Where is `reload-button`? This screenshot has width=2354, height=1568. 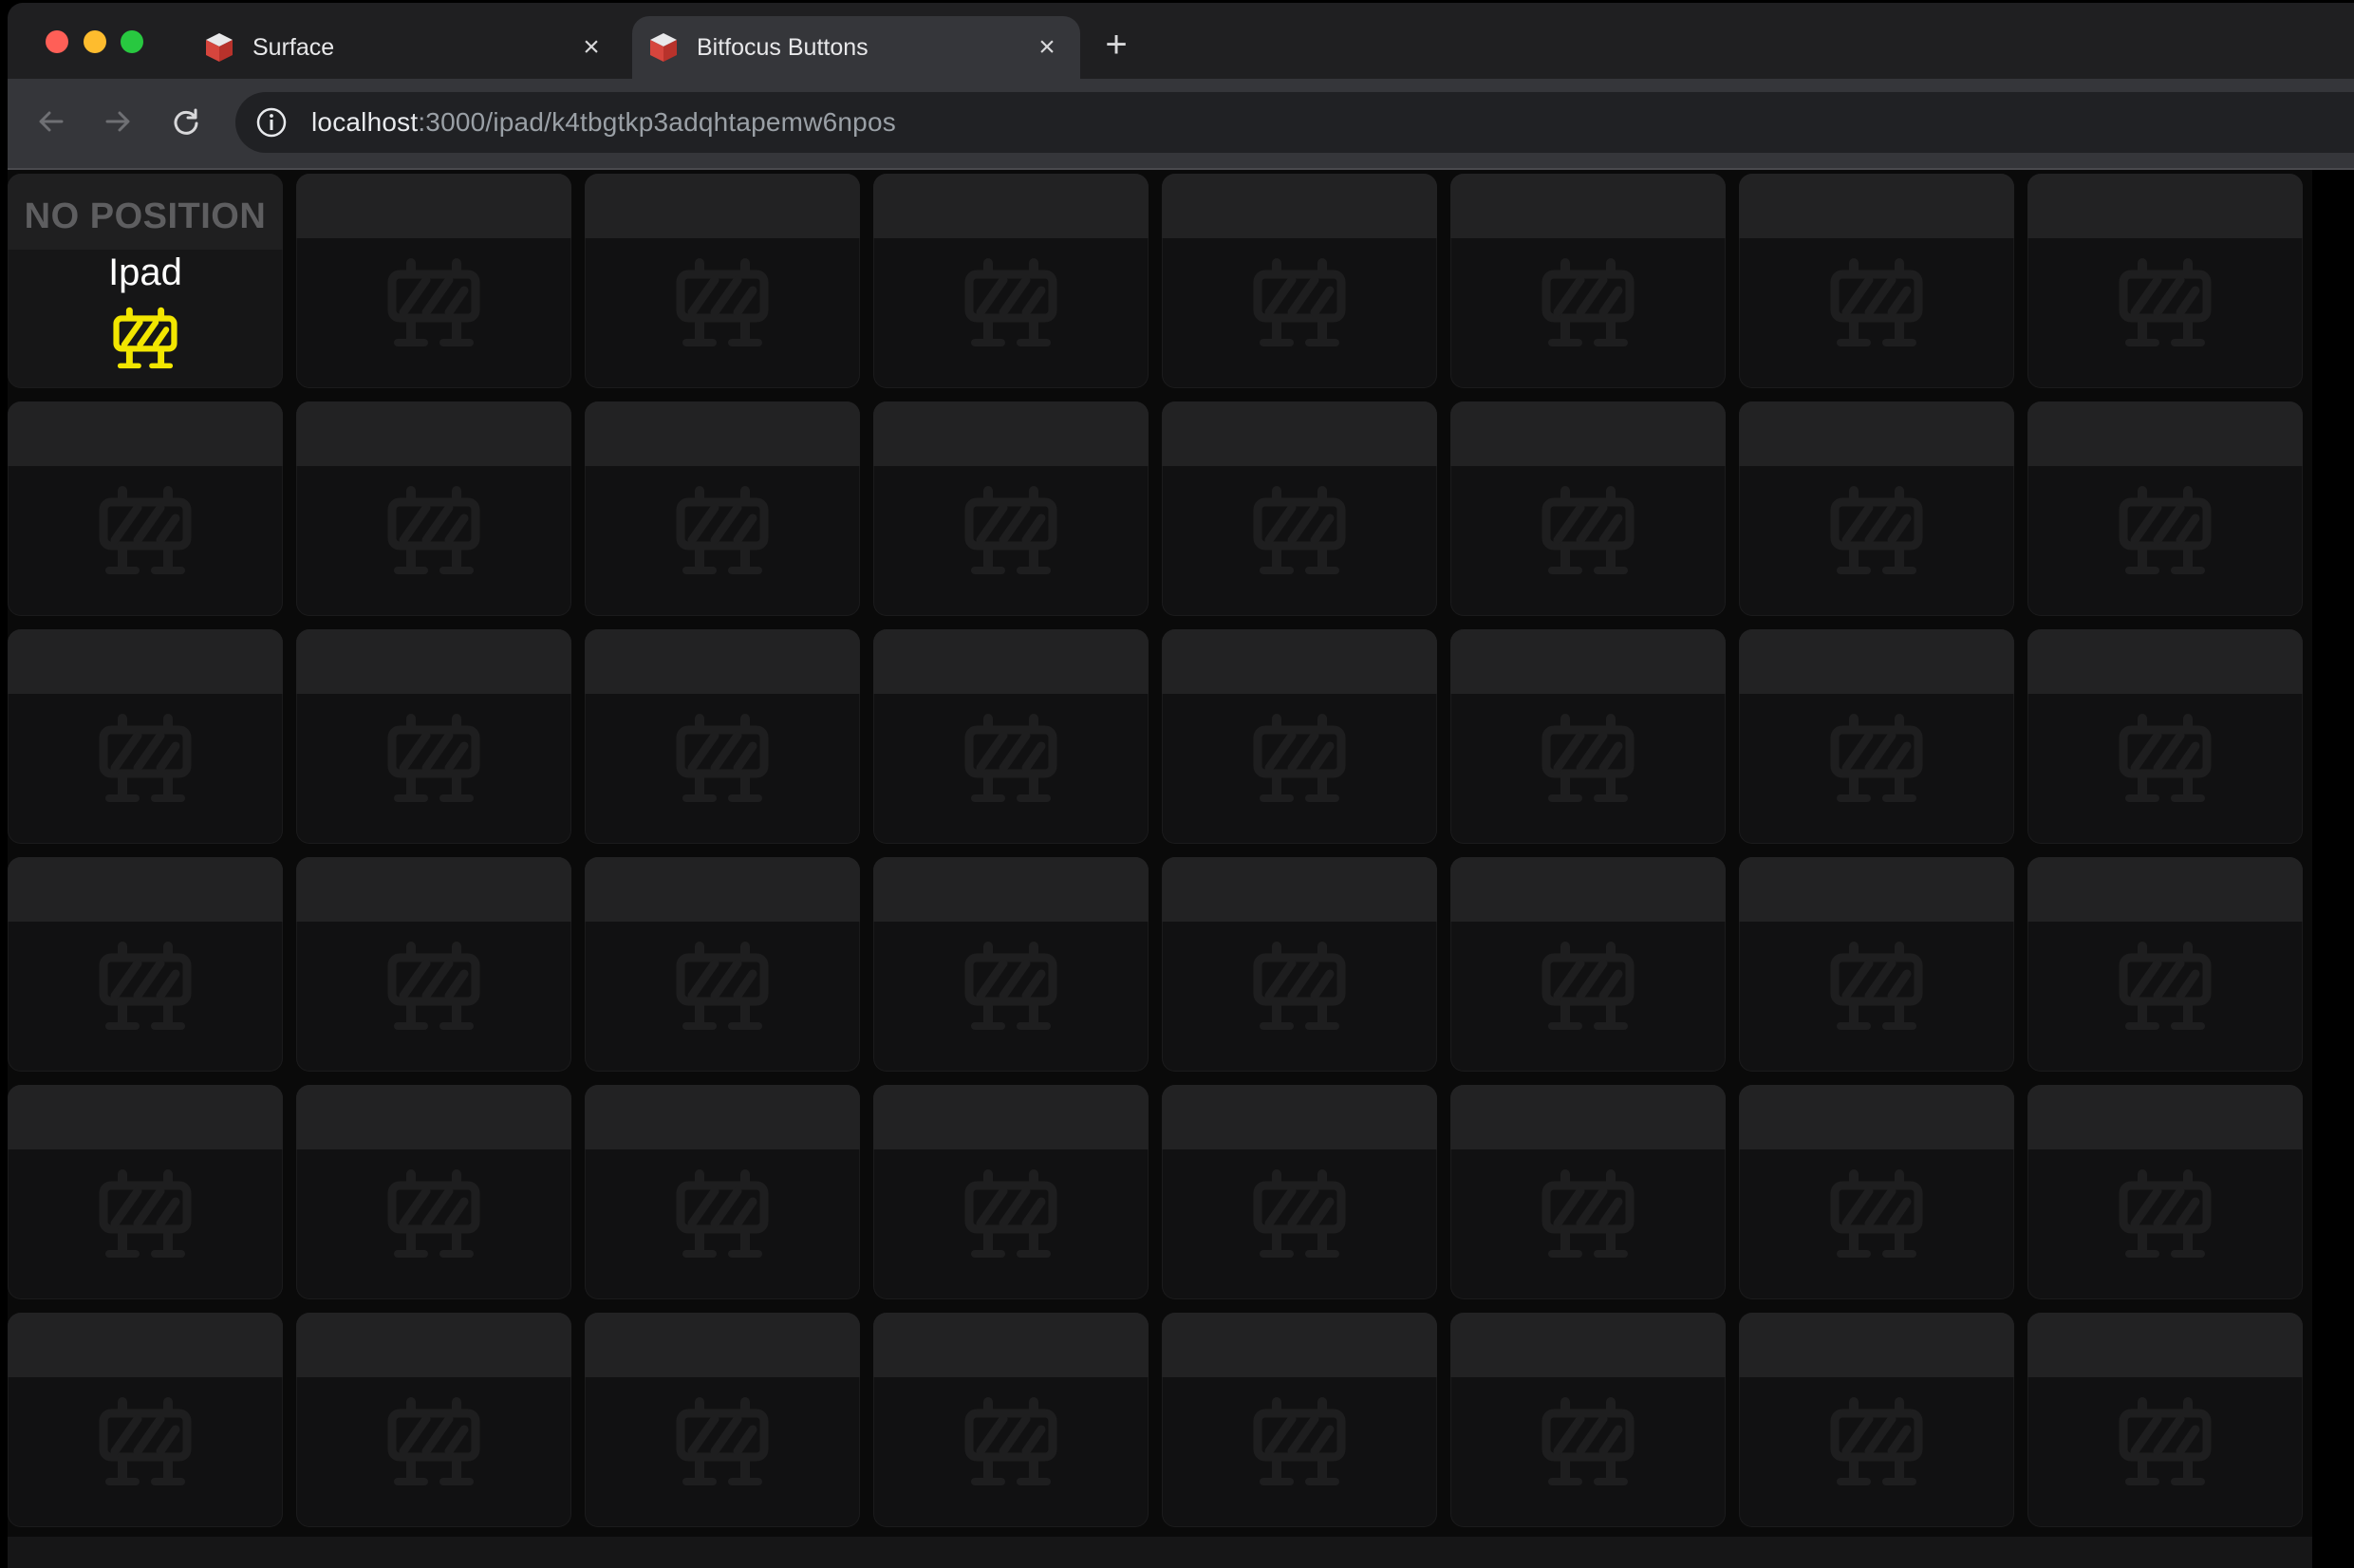 reload-button is located at coordinates (186, 122).